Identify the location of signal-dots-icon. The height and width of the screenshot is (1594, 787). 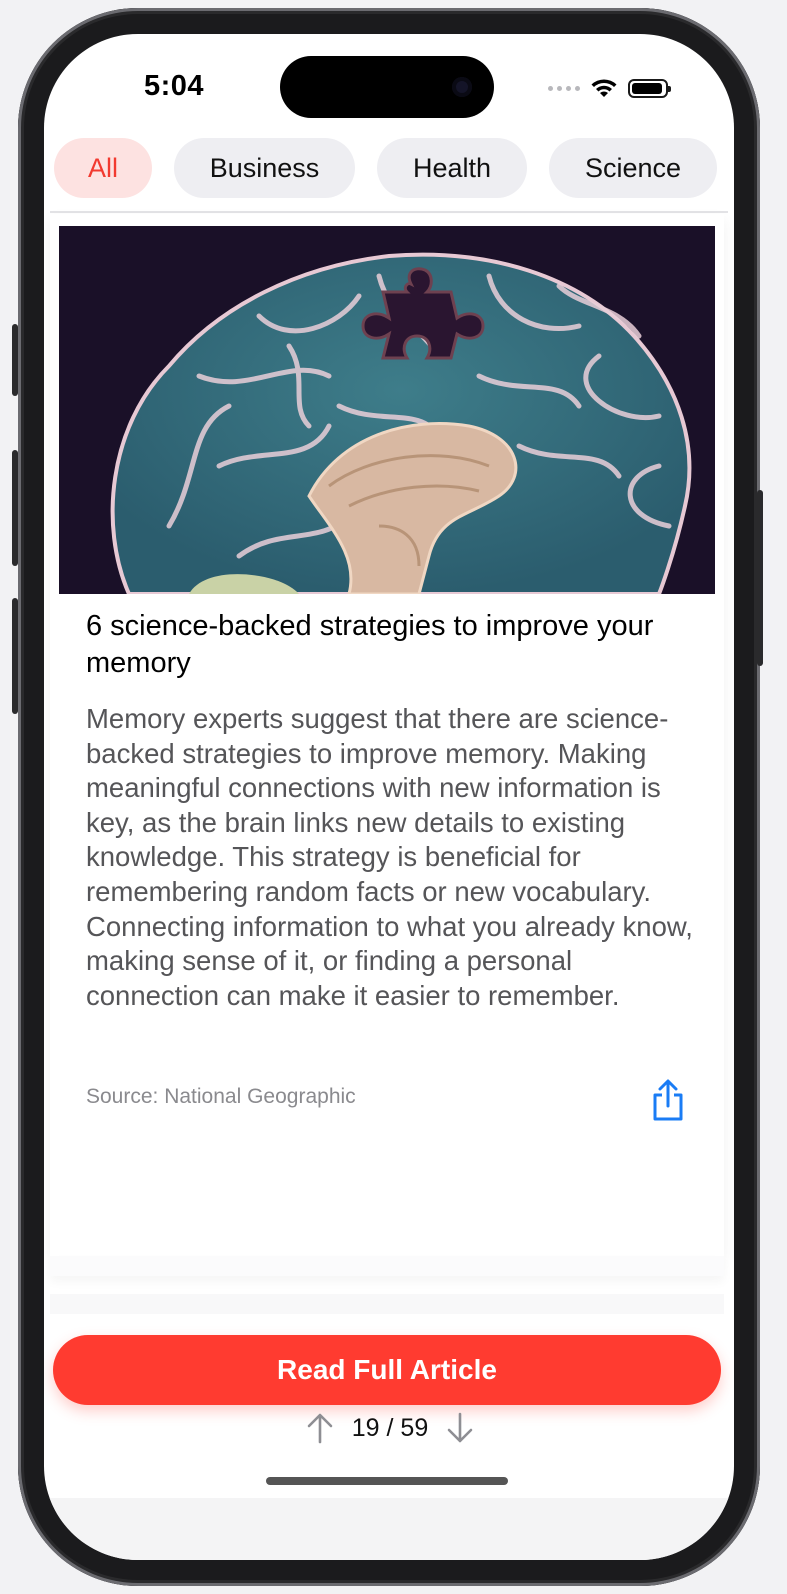
(564, 88).